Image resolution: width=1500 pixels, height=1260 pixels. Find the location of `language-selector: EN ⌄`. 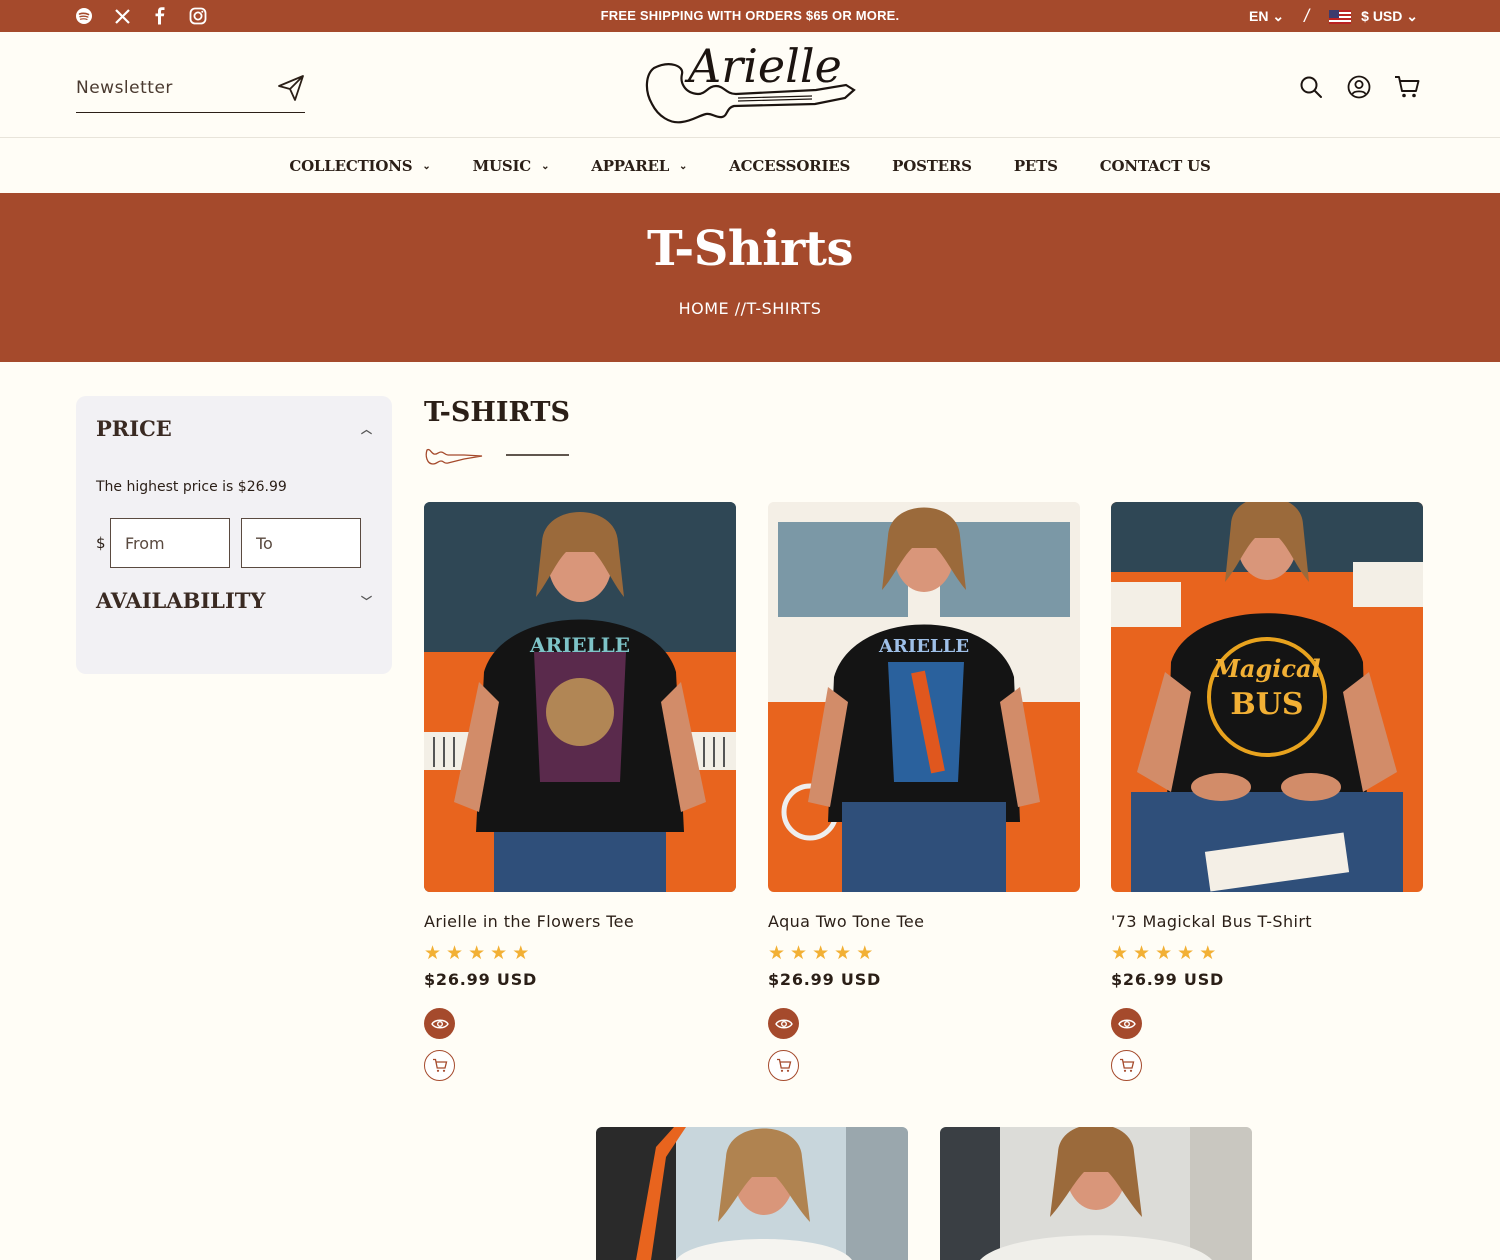

language-selector: EN ⌄ is located at coordinates (1266, 16).